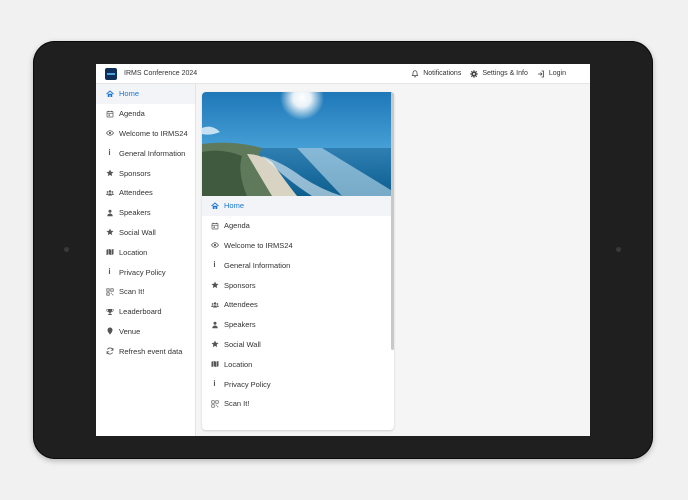  I want to click on sidebar-item-attendees: Attendees, so click(145, 193).